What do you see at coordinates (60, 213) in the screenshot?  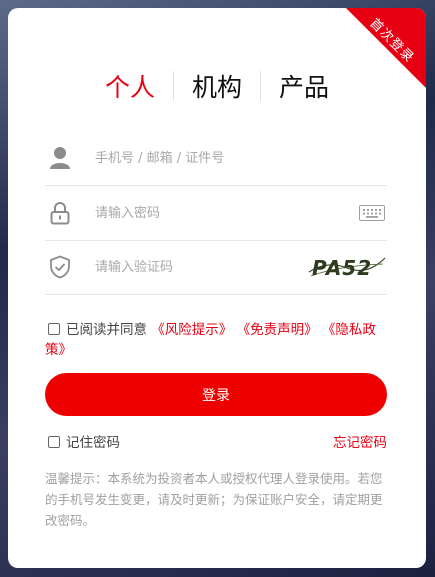 I see `lock-icon` at bounding box center [60, 213].